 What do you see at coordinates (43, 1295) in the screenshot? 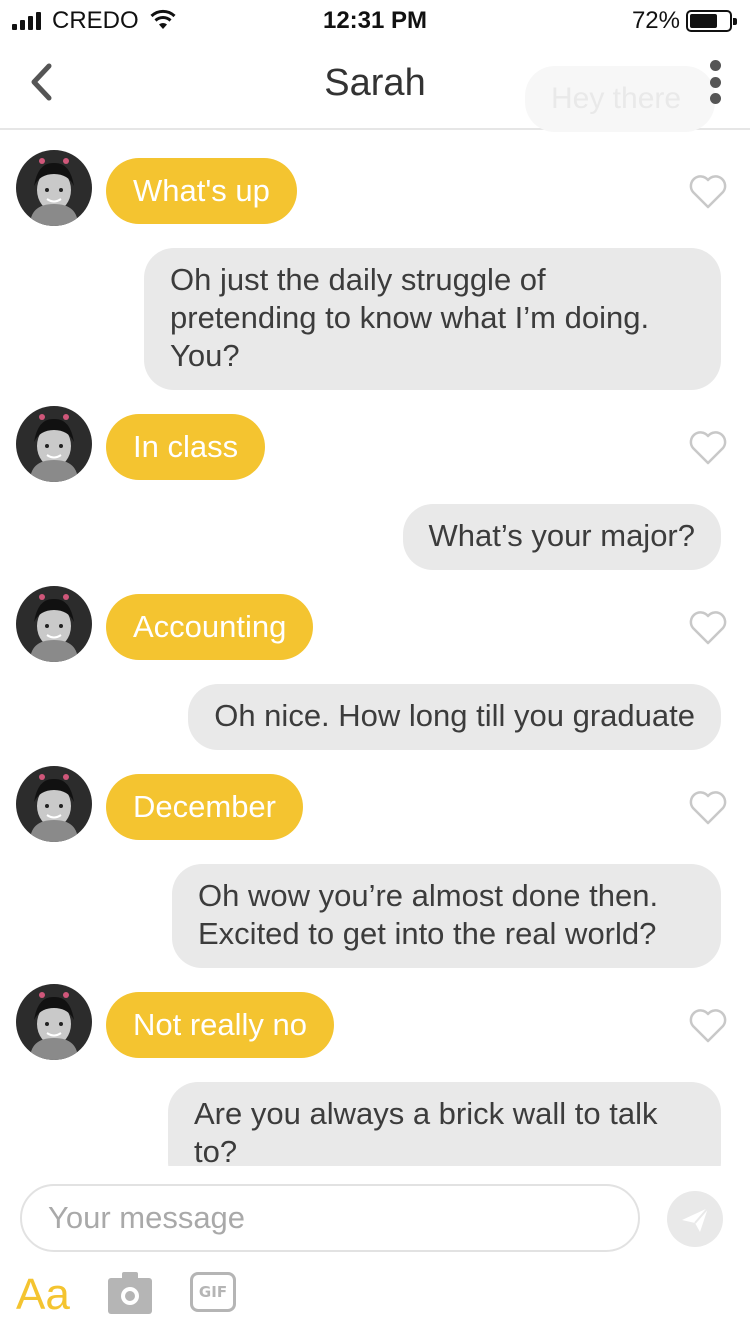
I see `text-format-button: Aa` at bounding box center [43, 1295].